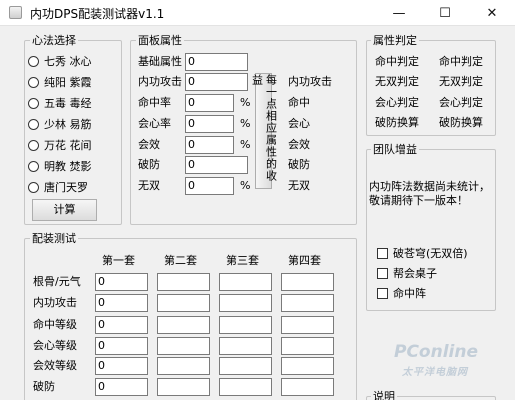  I want to click on wushuang-judge-button-2: 无双判定, so click(461, 82).